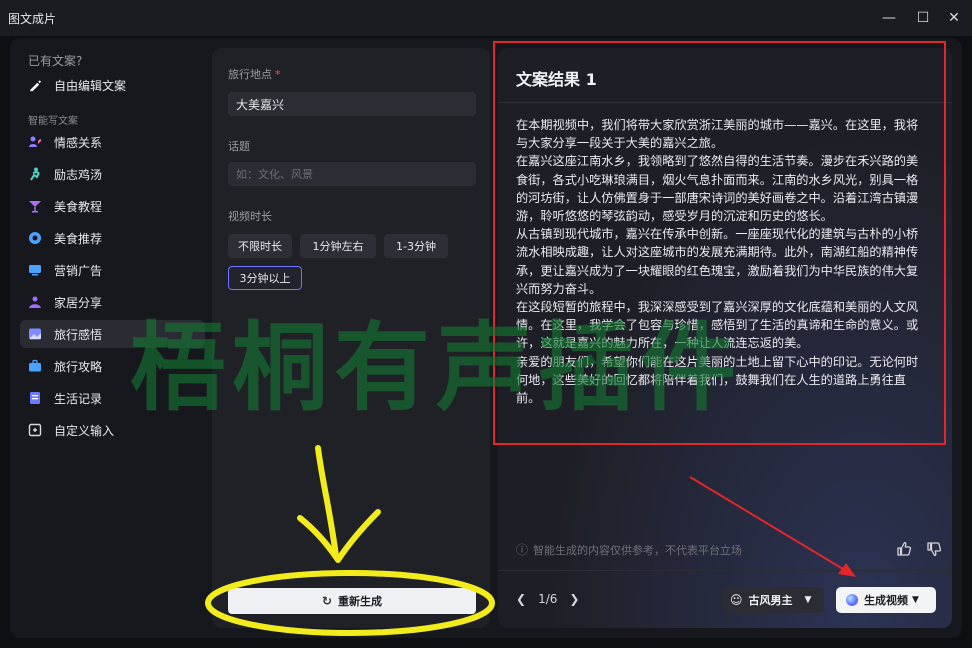  I want to click on yellow-circle, so click(350, 603).